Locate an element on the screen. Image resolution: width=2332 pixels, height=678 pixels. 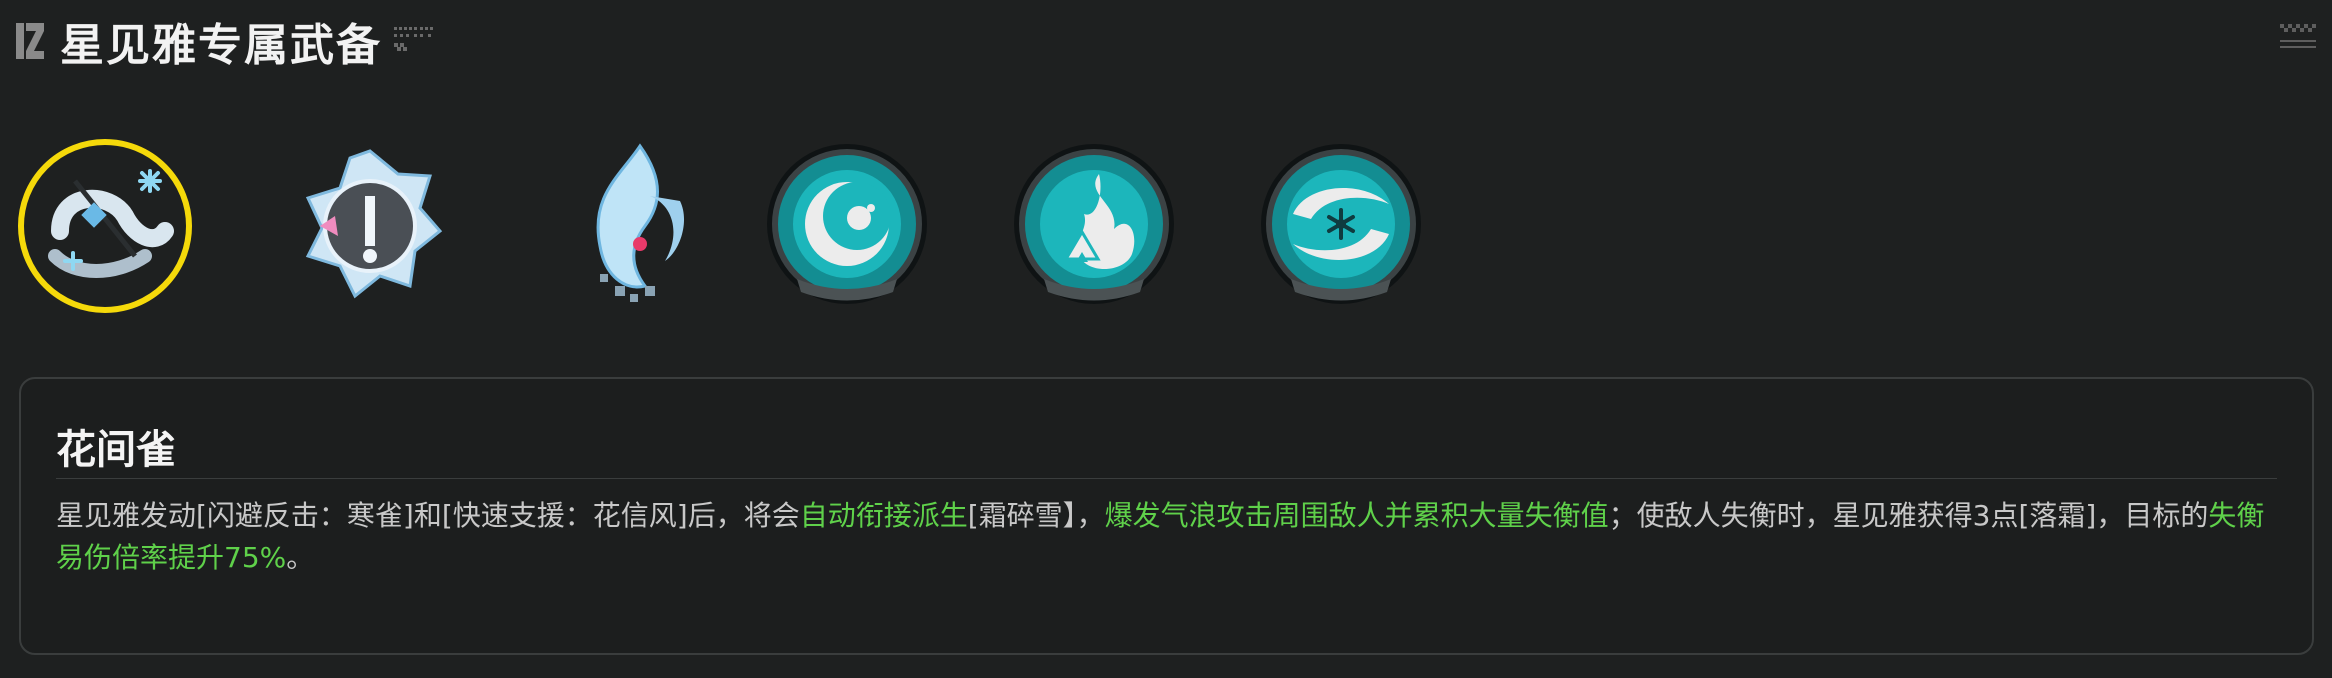
desc-text: ；使敌人失衡时，星见雅获得3点[落霜]，目标的 is located at coordinates (1908, 515).